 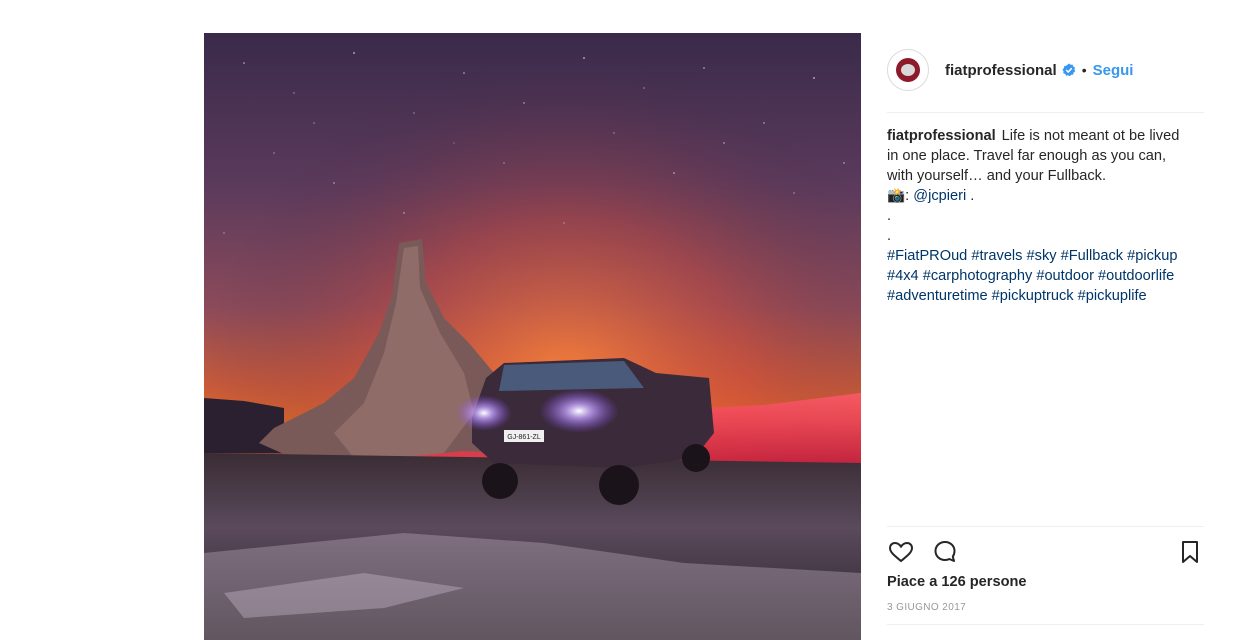 What do you see at coordinates (903, 276) in the screenshot?
I see `hashtag-link: #4x4` at bounding box center [903, 276].